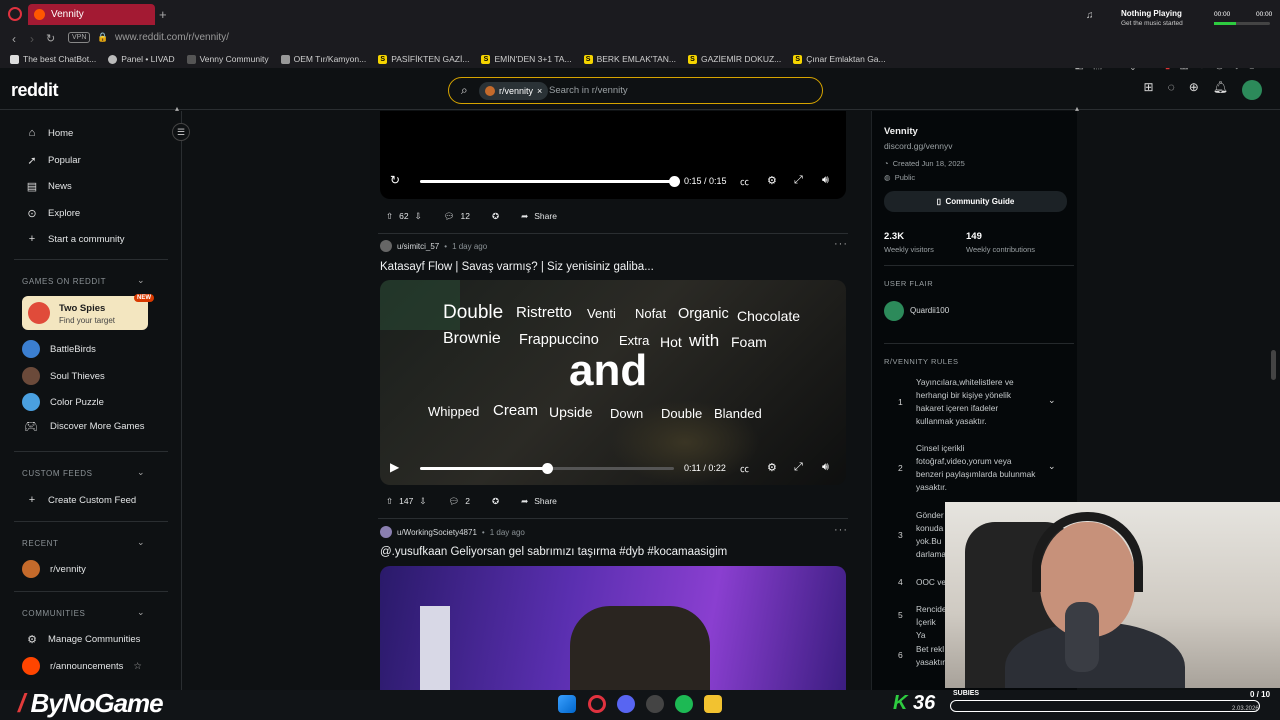  What do you see at coordinates (75, 239) in the screenshot?
I see `sidebar-item-start-community: + Start a community` at bounding box center [75, 239].